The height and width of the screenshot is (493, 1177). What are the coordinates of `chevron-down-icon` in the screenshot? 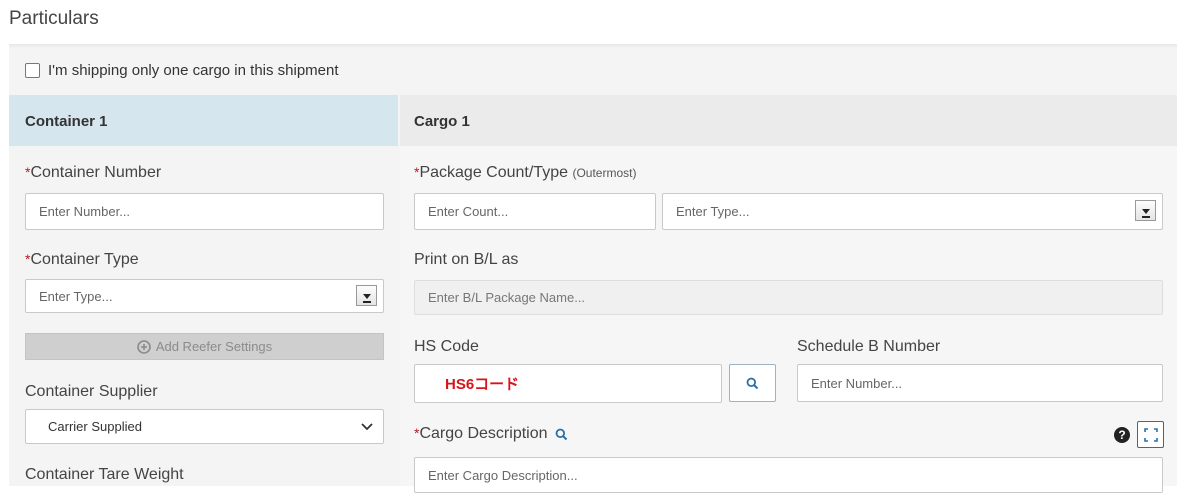 It's located at (367, 426).